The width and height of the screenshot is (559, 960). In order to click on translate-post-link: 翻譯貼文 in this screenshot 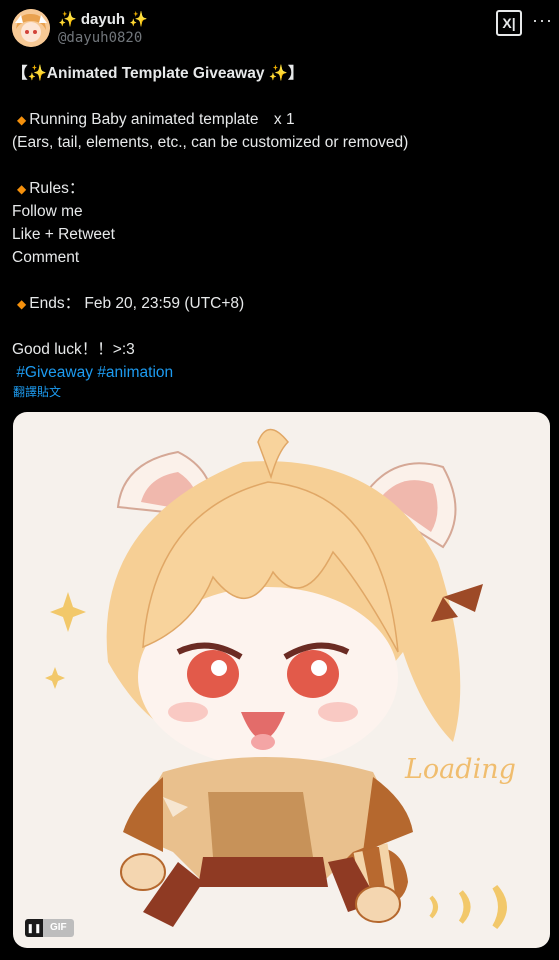, I will do `click(37, 391)`.